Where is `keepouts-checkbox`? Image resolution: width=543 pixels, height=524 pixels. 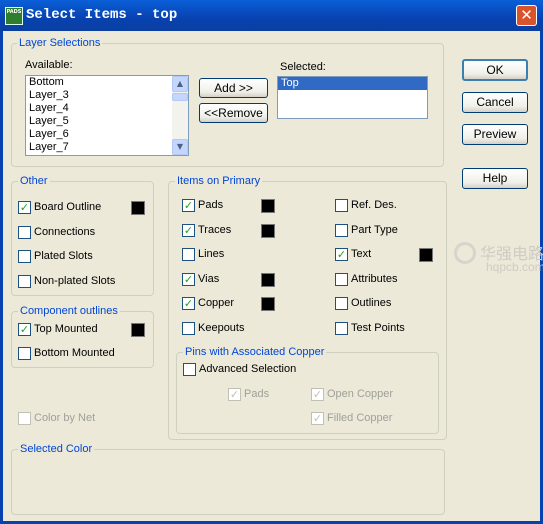
keepouts-checkbox is located at coordinates (188, 328).